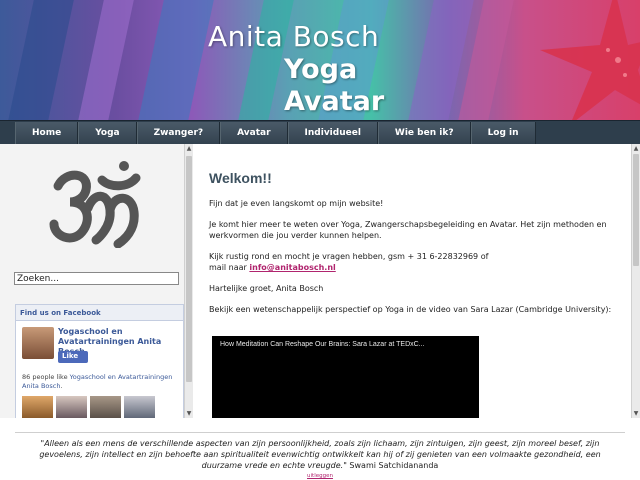 The image size is (640, 480). I want to click on facebook-fans, so click(88, 407).